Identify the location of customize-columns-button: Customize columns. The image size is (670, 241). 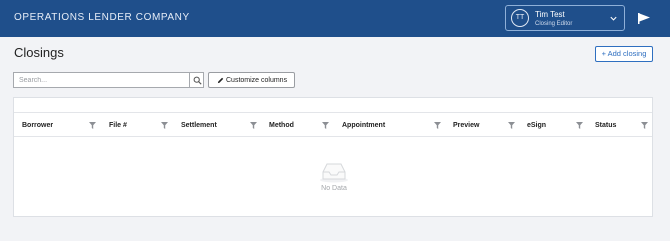
(251, 80).